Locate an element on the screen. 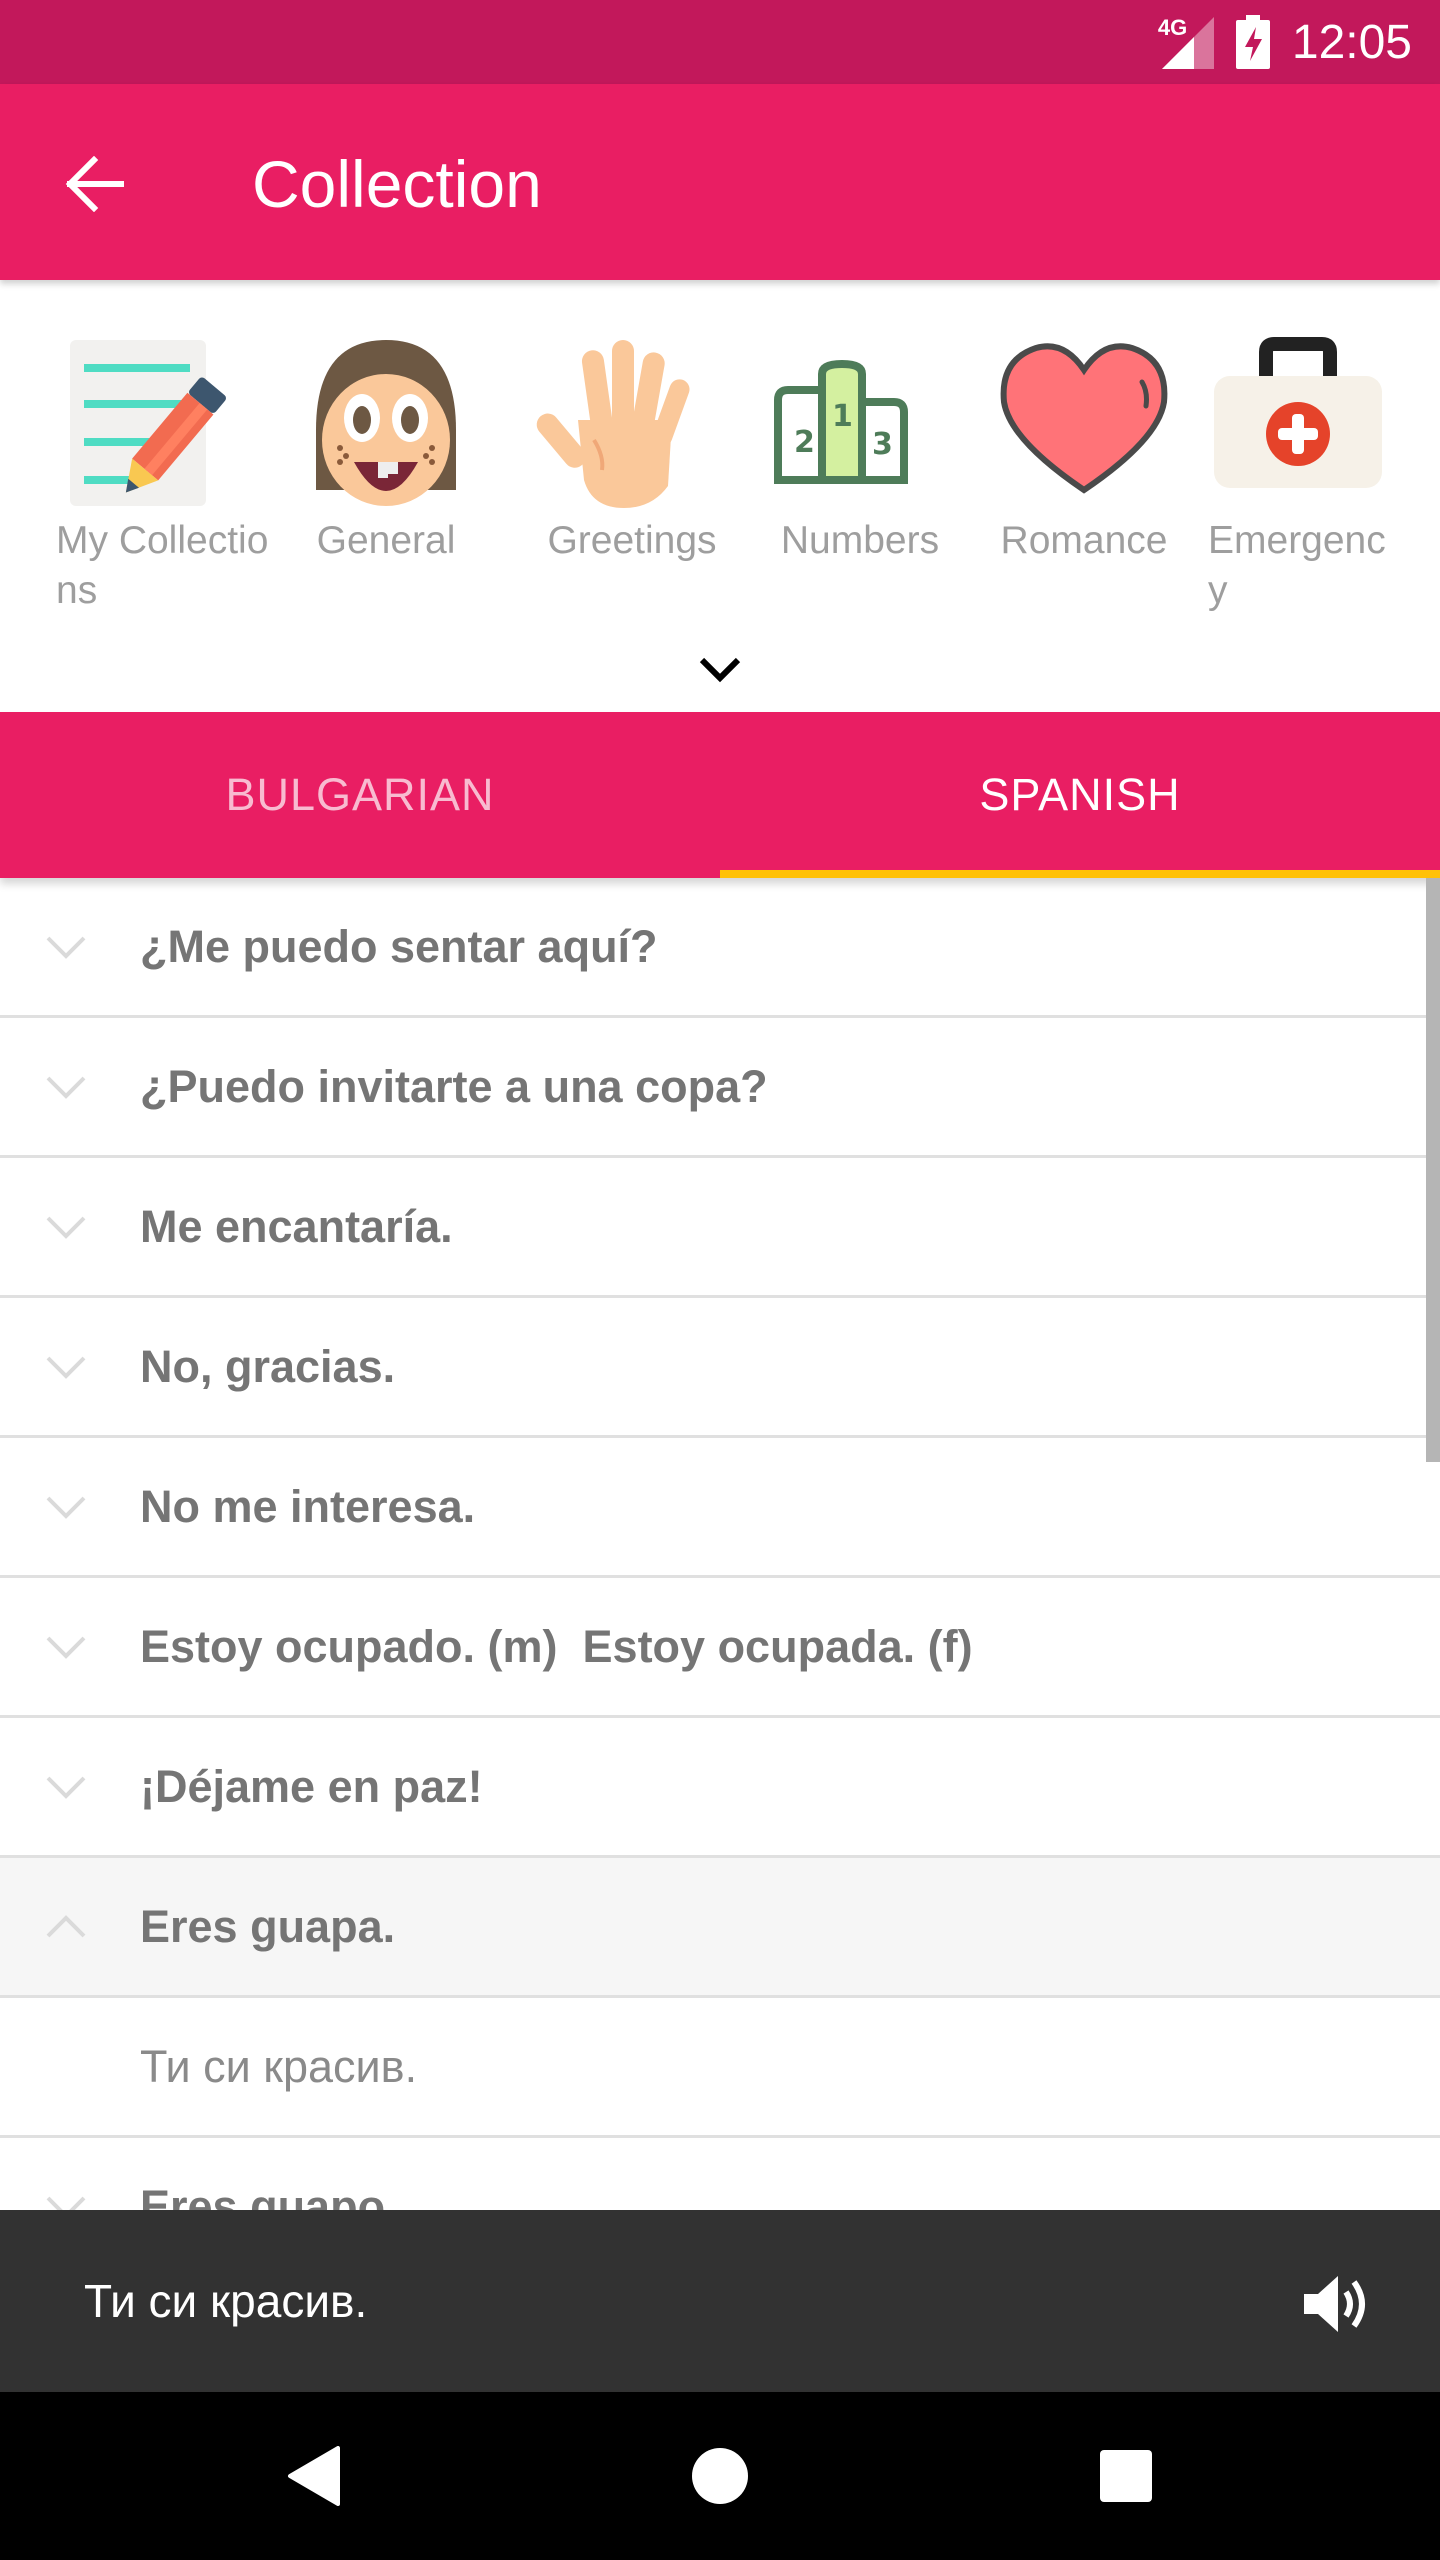  phrase-text: ¡Déjame en paz! is located at coordinates (311, 1786).